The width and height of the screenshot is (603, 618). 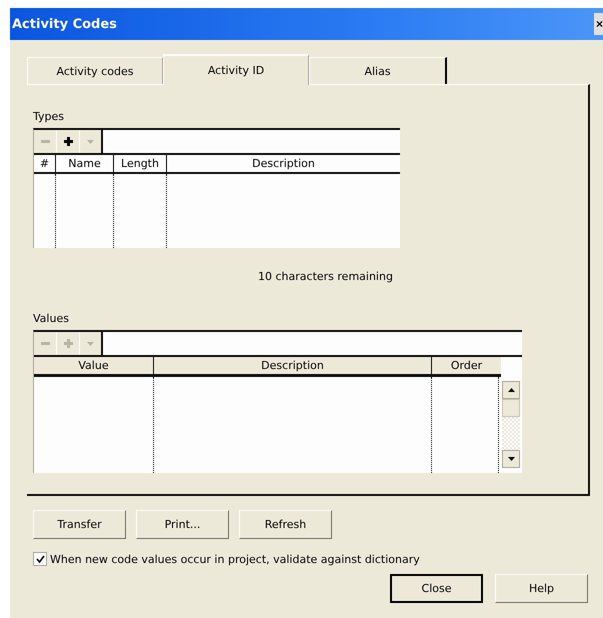 I want to click on column-header: #, so click(x=45, y=163).